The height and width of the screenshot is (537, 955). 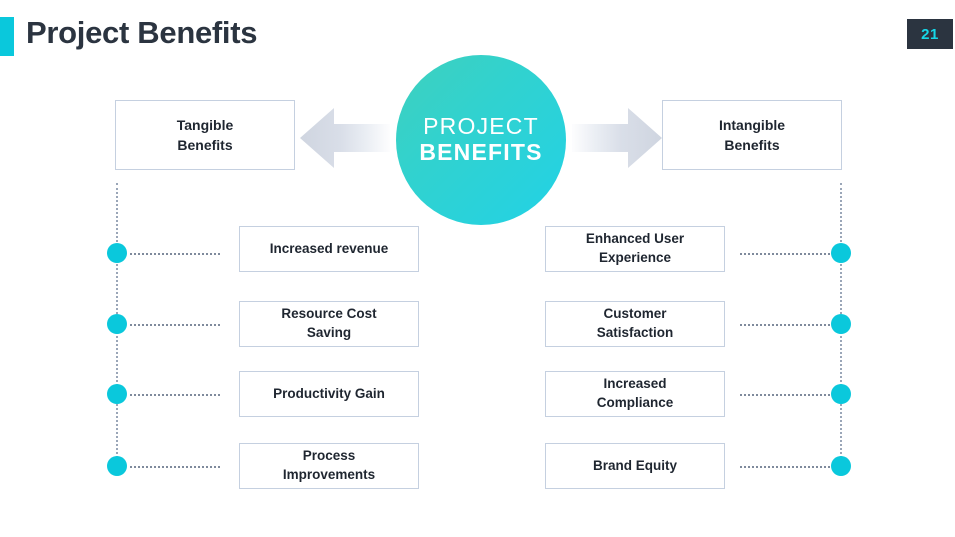 I want to click on item-box-left-3: Productivity Gain, so click(x=329, y=394).